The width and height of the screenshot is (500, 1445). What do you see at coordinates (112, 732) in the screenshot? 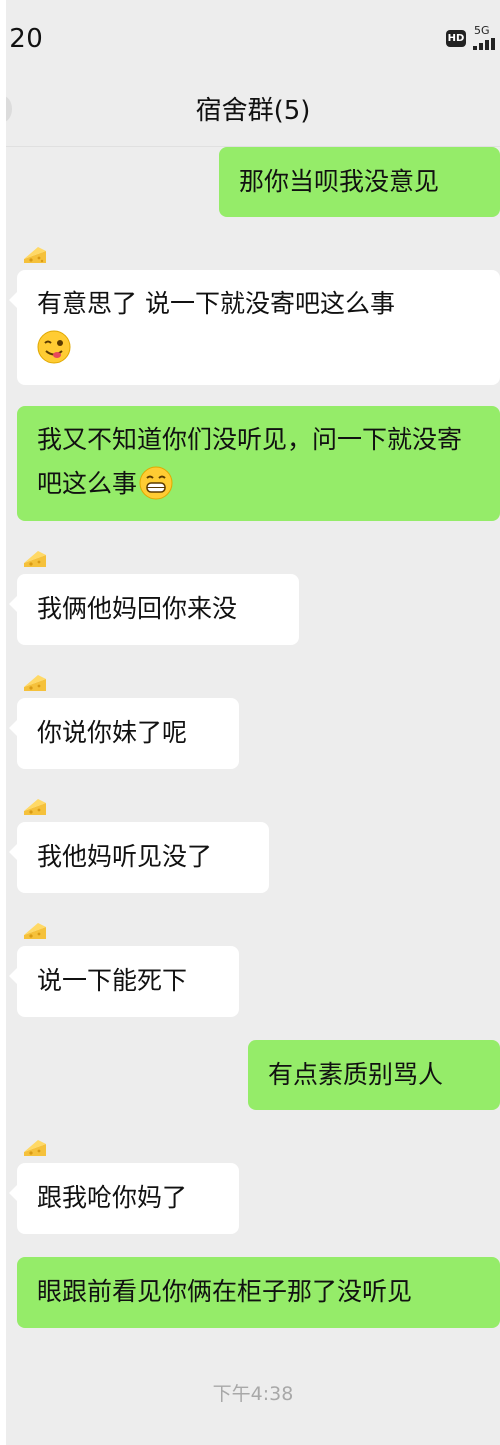
I see `message-text: 你说你妹了呢` at bounding box center [112, 732].